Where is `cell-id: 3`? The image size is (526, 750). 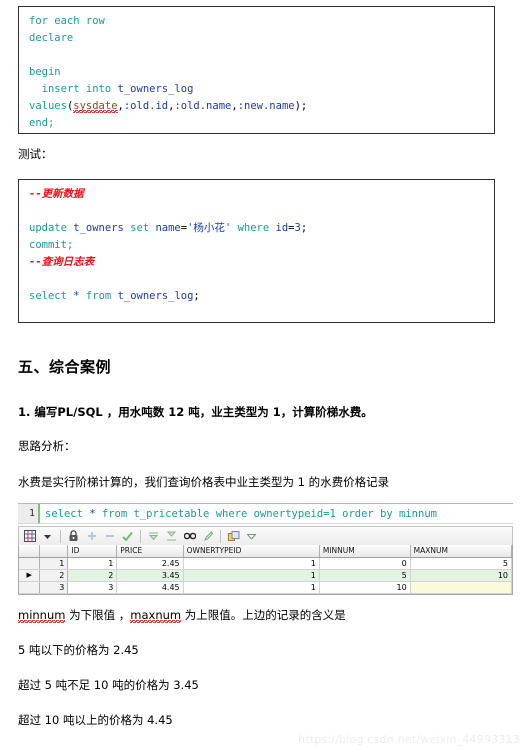
cell-id: 3 is located at coordinates (92, 587).